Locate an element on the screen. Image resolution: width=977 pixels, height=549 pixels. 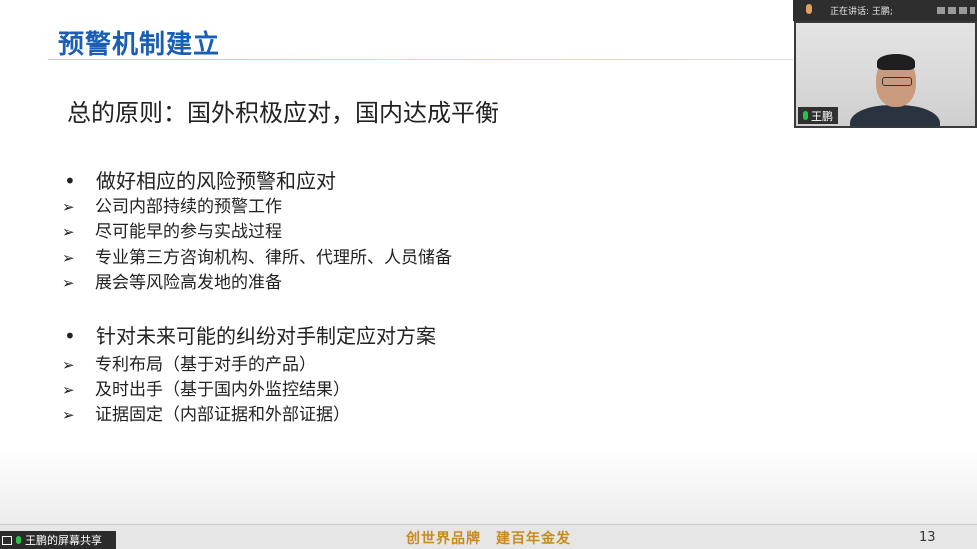
sub-item: ➢ 专利布局（基于对手的产品） is located at coordinates (189, 362).